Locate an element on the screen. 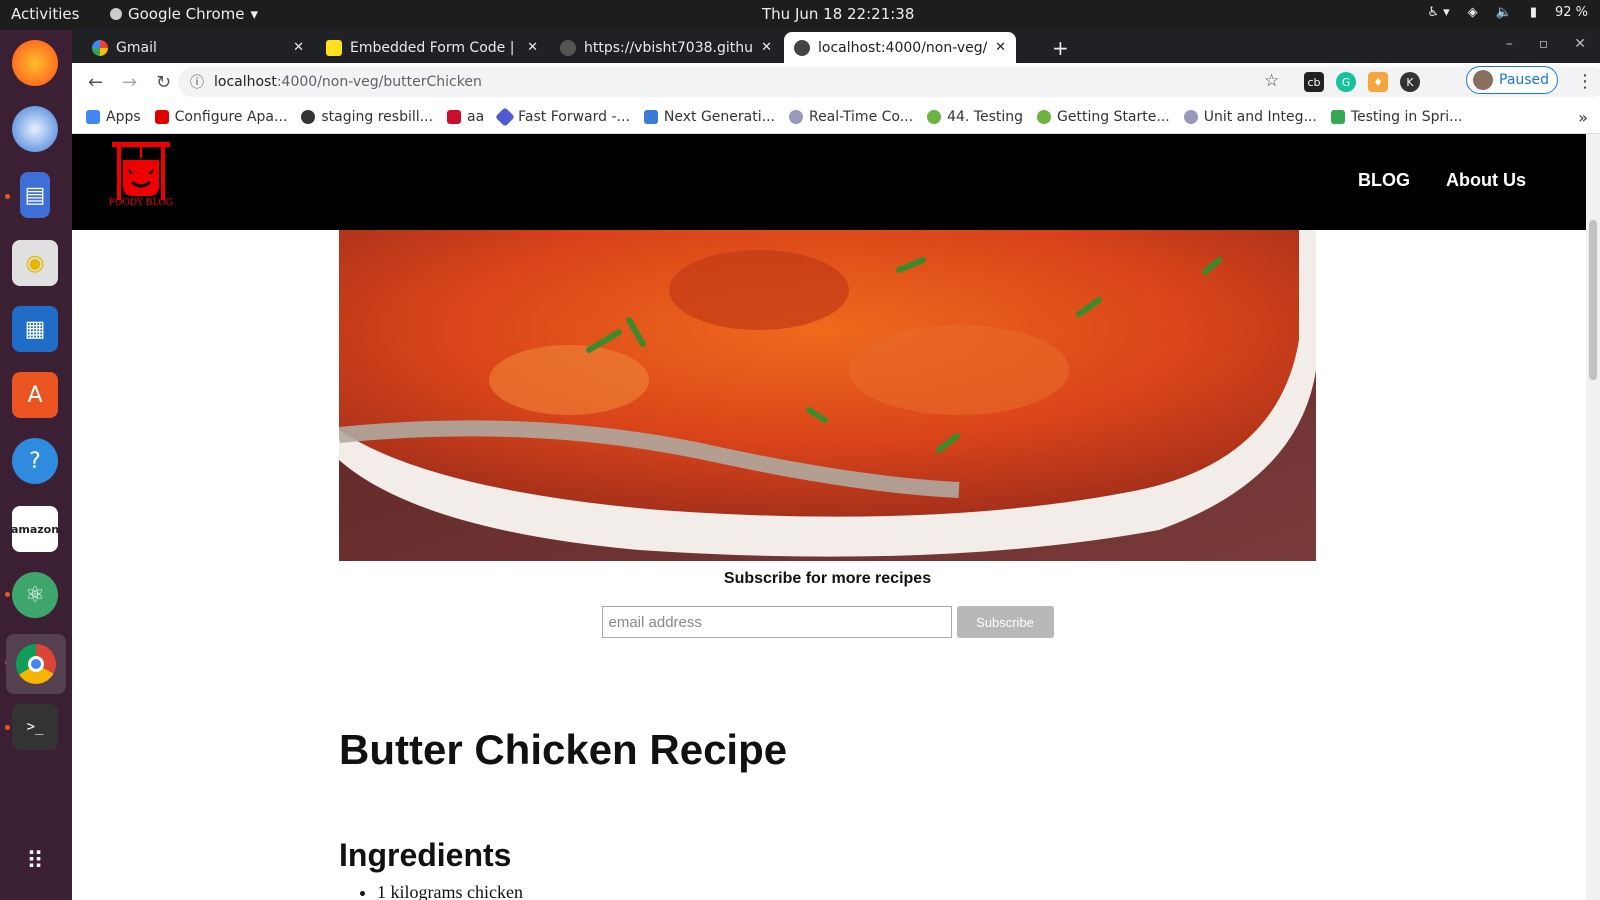  youtube-icon is located at coordinates (161, 117).